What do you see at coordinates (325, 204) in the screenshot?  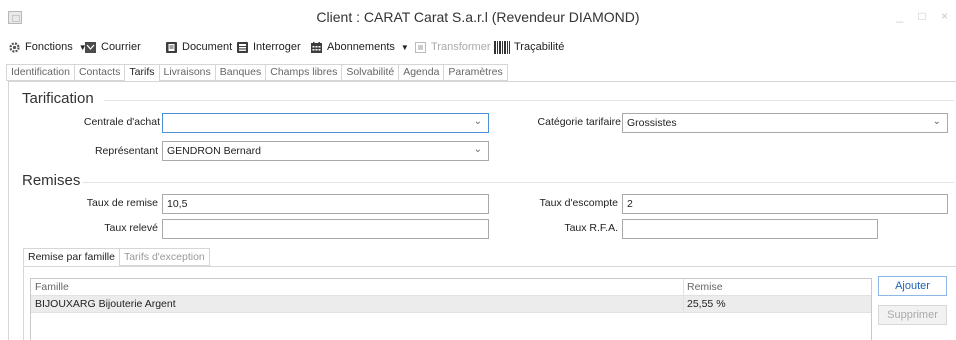 I see `taux-remise-input: 10,5` at bounding box center [325, 204].